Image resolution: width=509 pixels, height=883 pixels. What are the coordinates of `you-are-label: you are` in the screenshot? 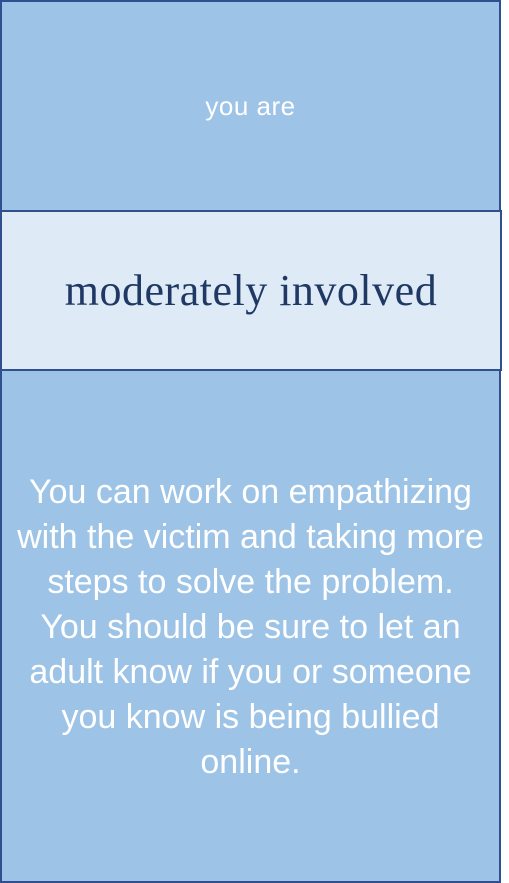 It's located at (250, 105).